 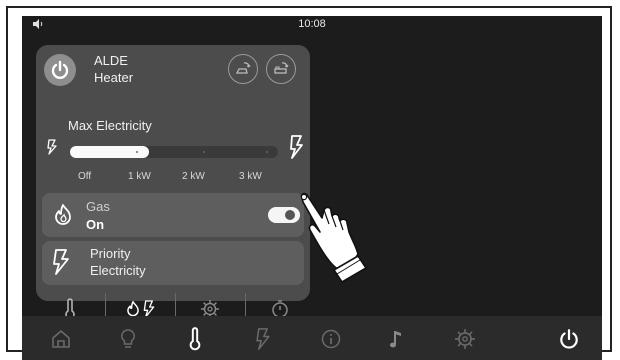 What do you see at coordinates (193, 176) in the screenshot?
I see `level-2kw: 2 kW` at bounding box center [193, 176].